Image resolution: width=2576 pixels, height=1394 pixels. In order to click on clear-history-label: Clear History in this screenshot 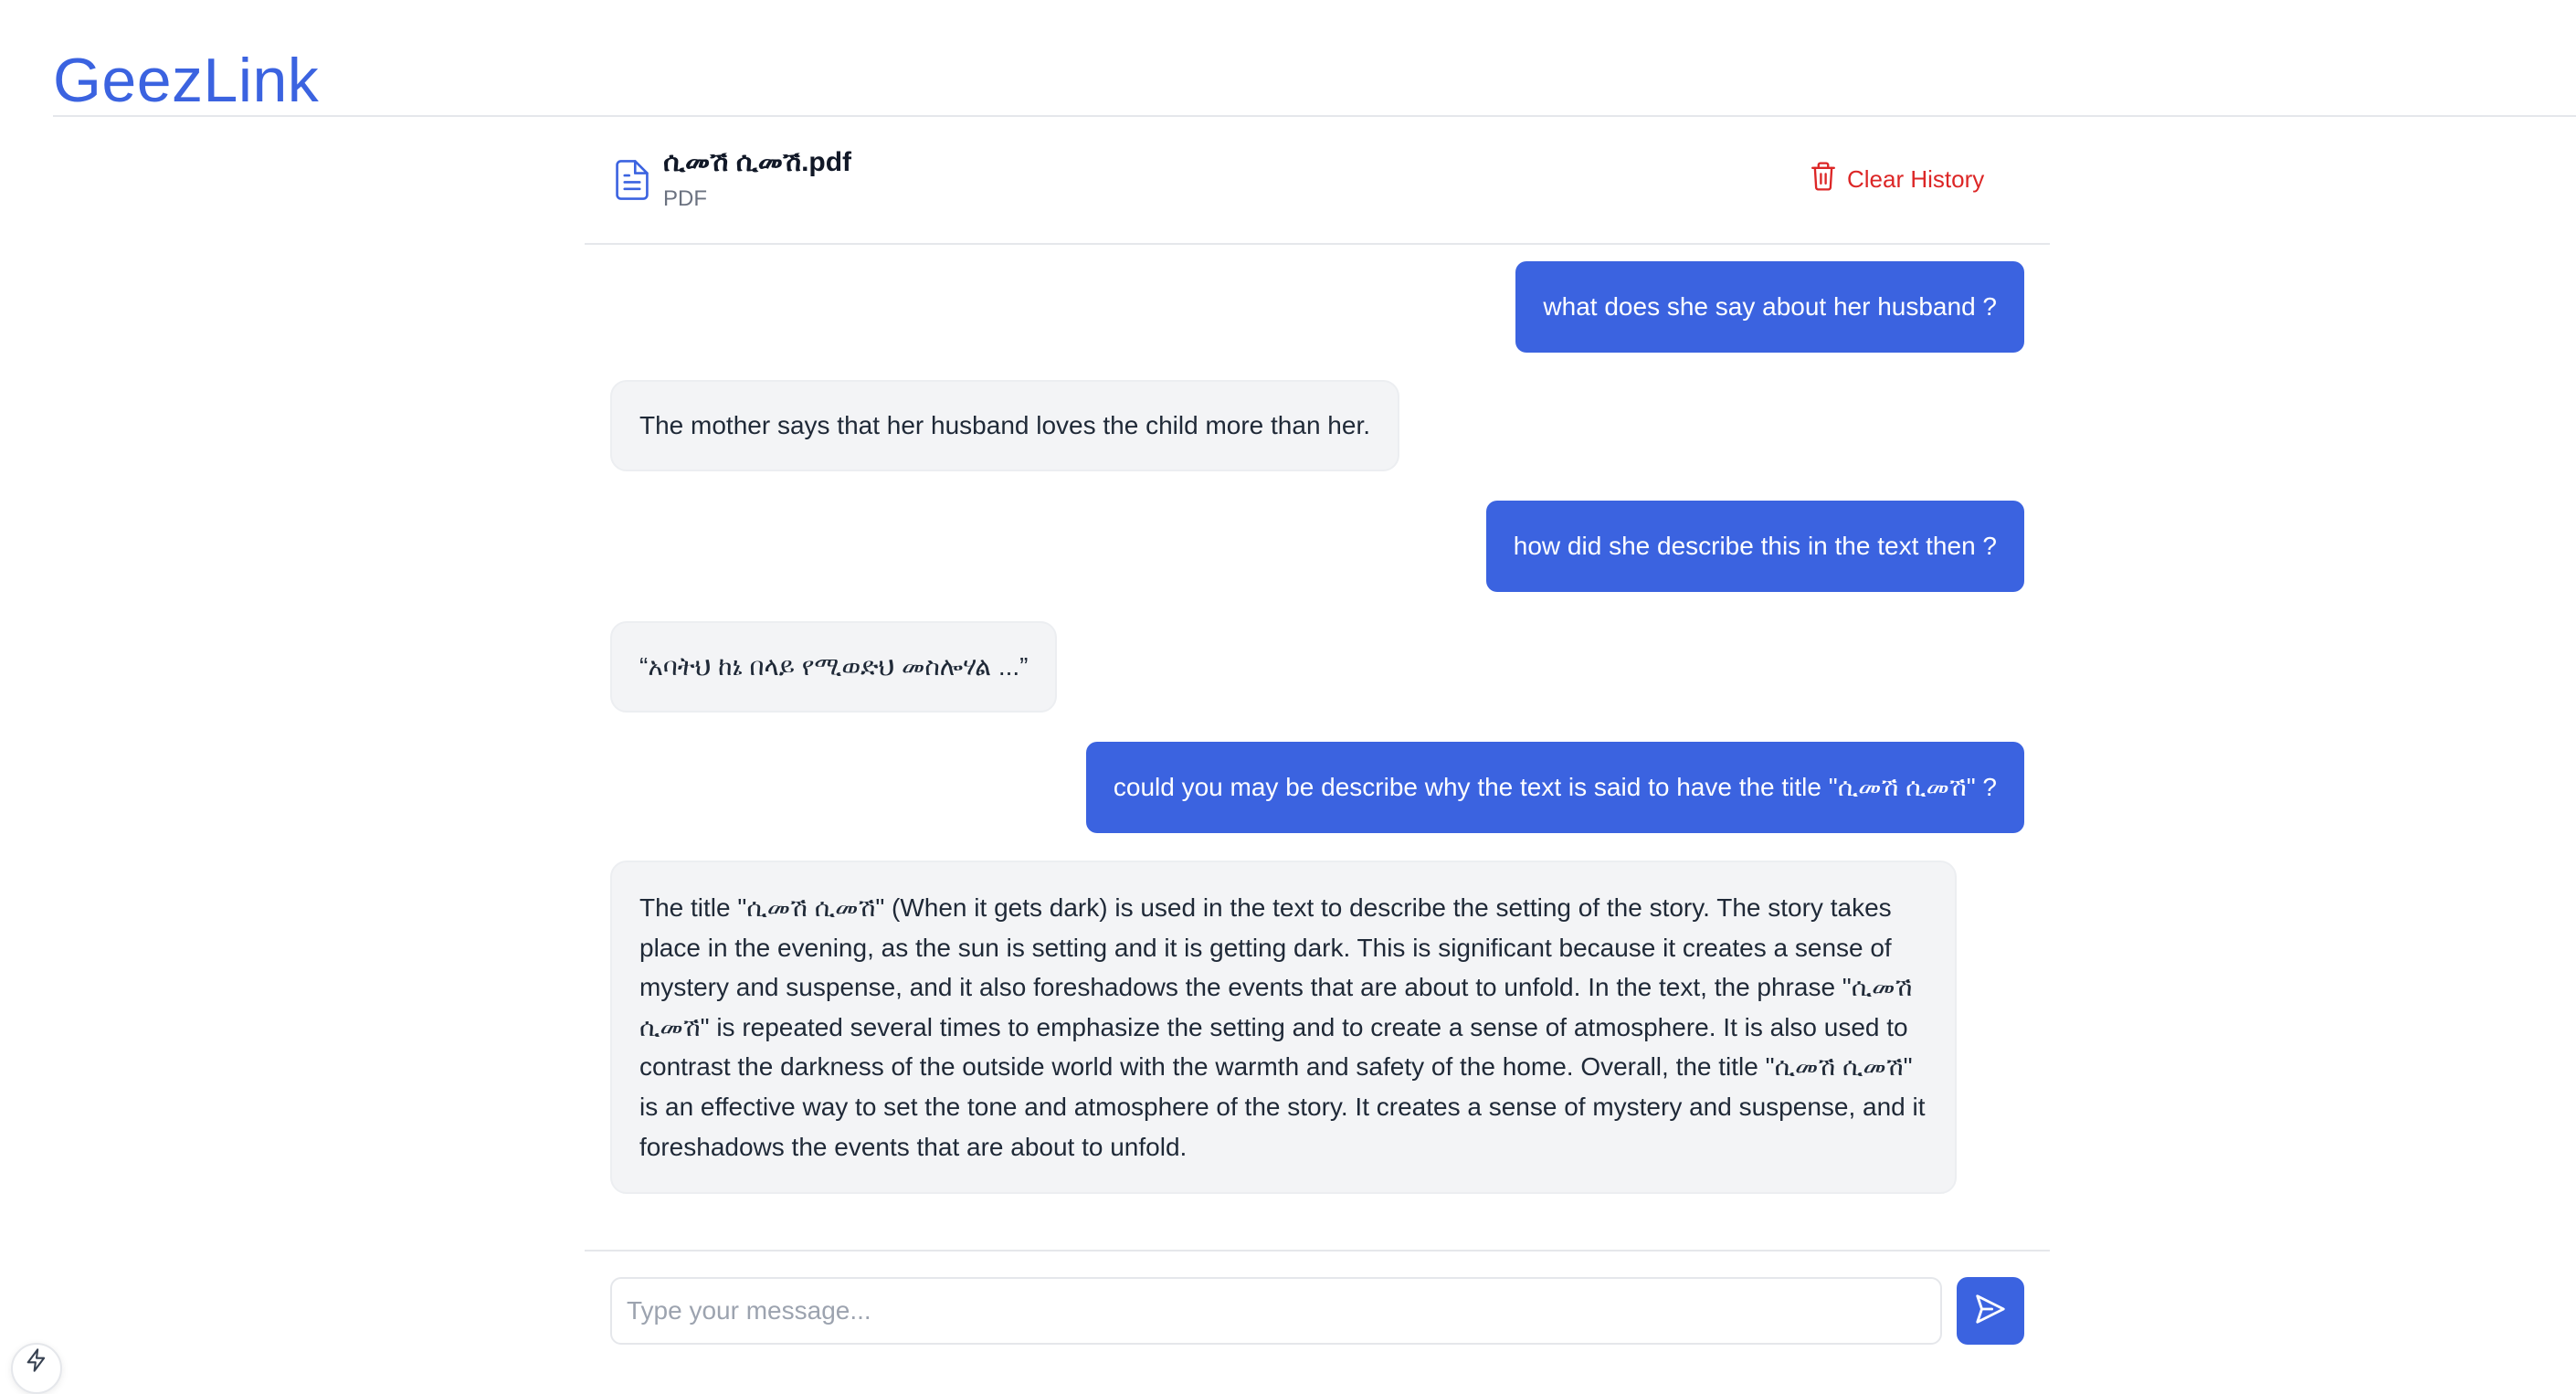, I will do `click(1916, 178)`.